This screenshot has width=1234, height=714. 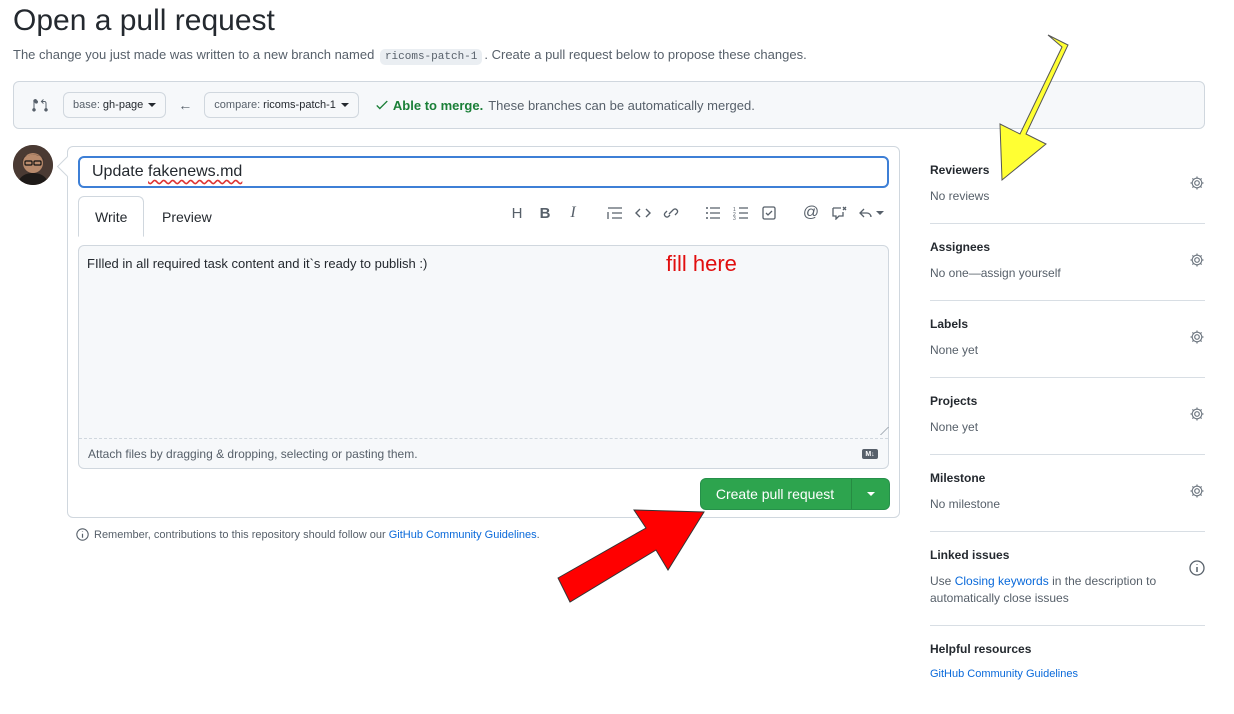 What do you see at coordinates (615, 213) in the screenshot?
I see `quote-icon` at bounding box center [615, 213].